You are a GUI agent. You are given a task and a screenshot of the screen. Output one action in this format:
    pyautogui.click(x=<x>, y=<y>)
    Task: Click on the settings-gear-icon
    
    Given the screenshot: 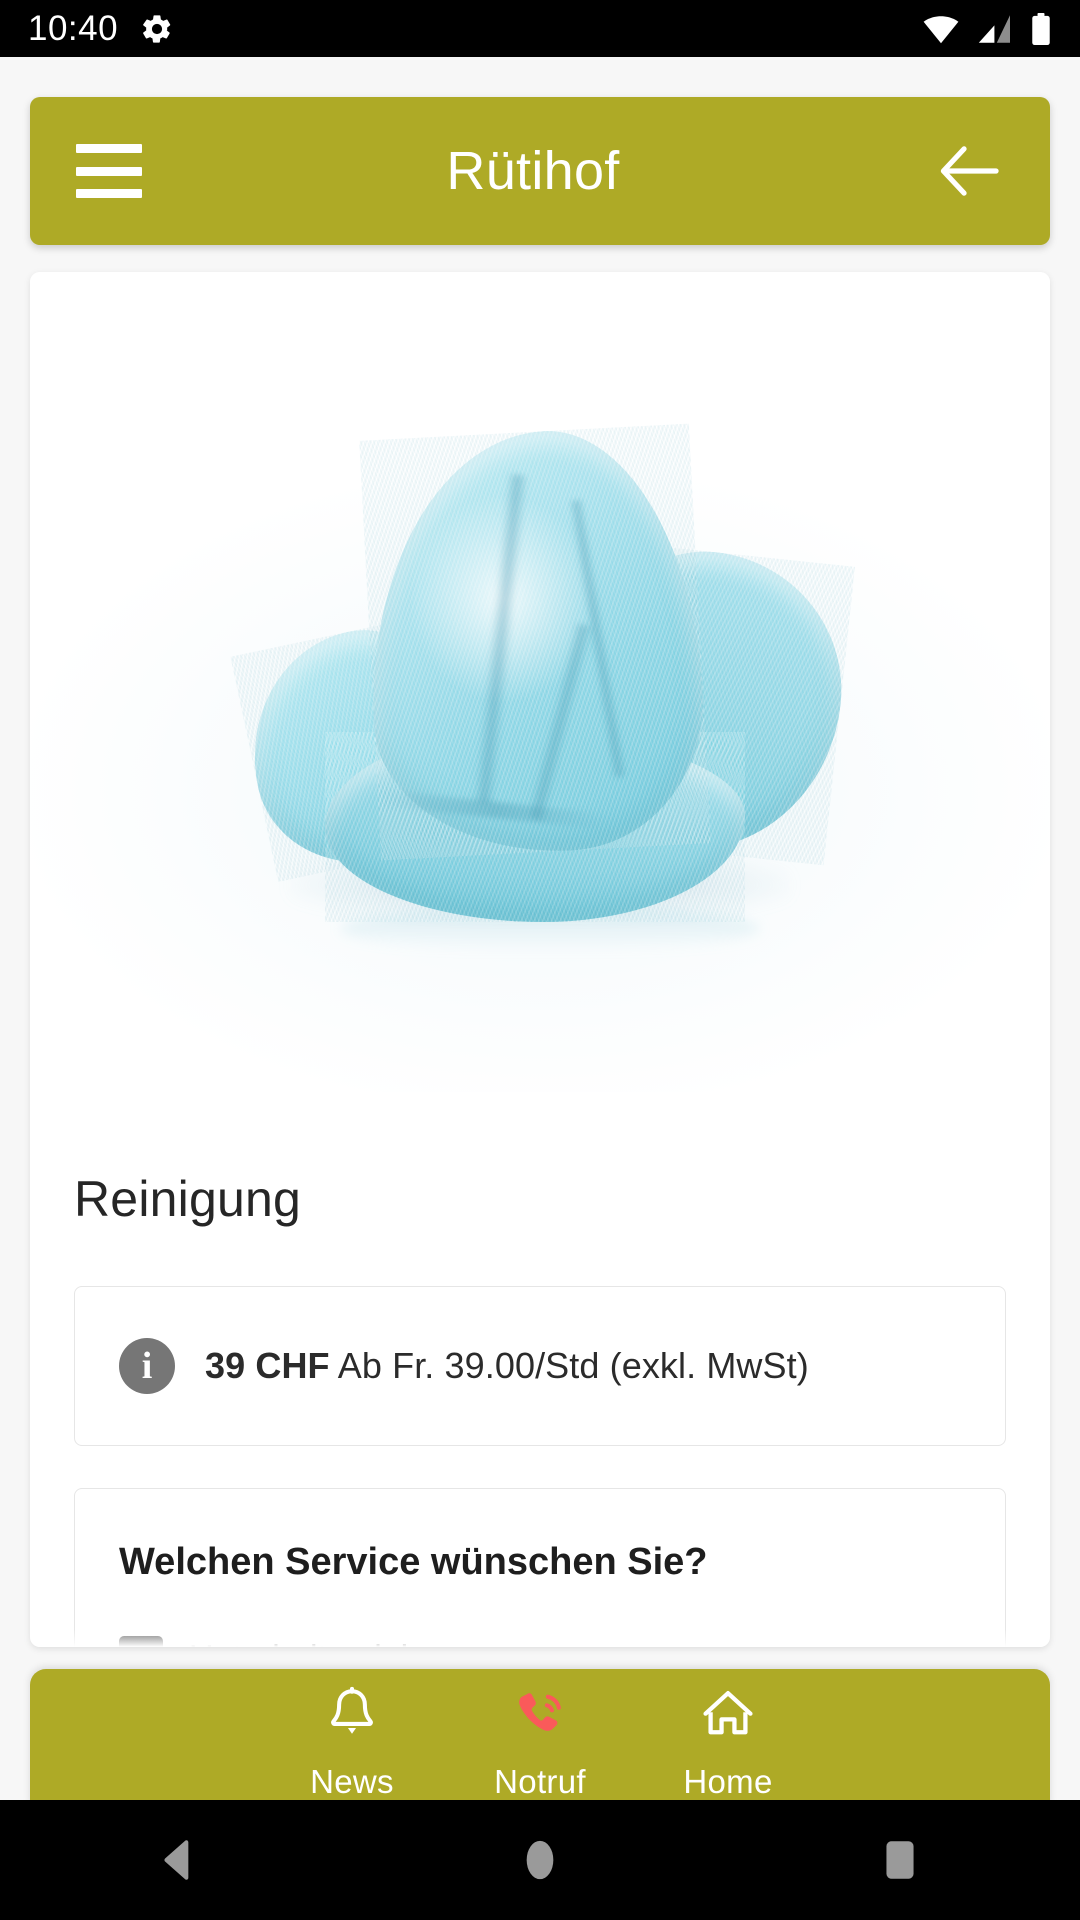 What is the action you would take?
    pyautogui.click(x=157, y=29)
    